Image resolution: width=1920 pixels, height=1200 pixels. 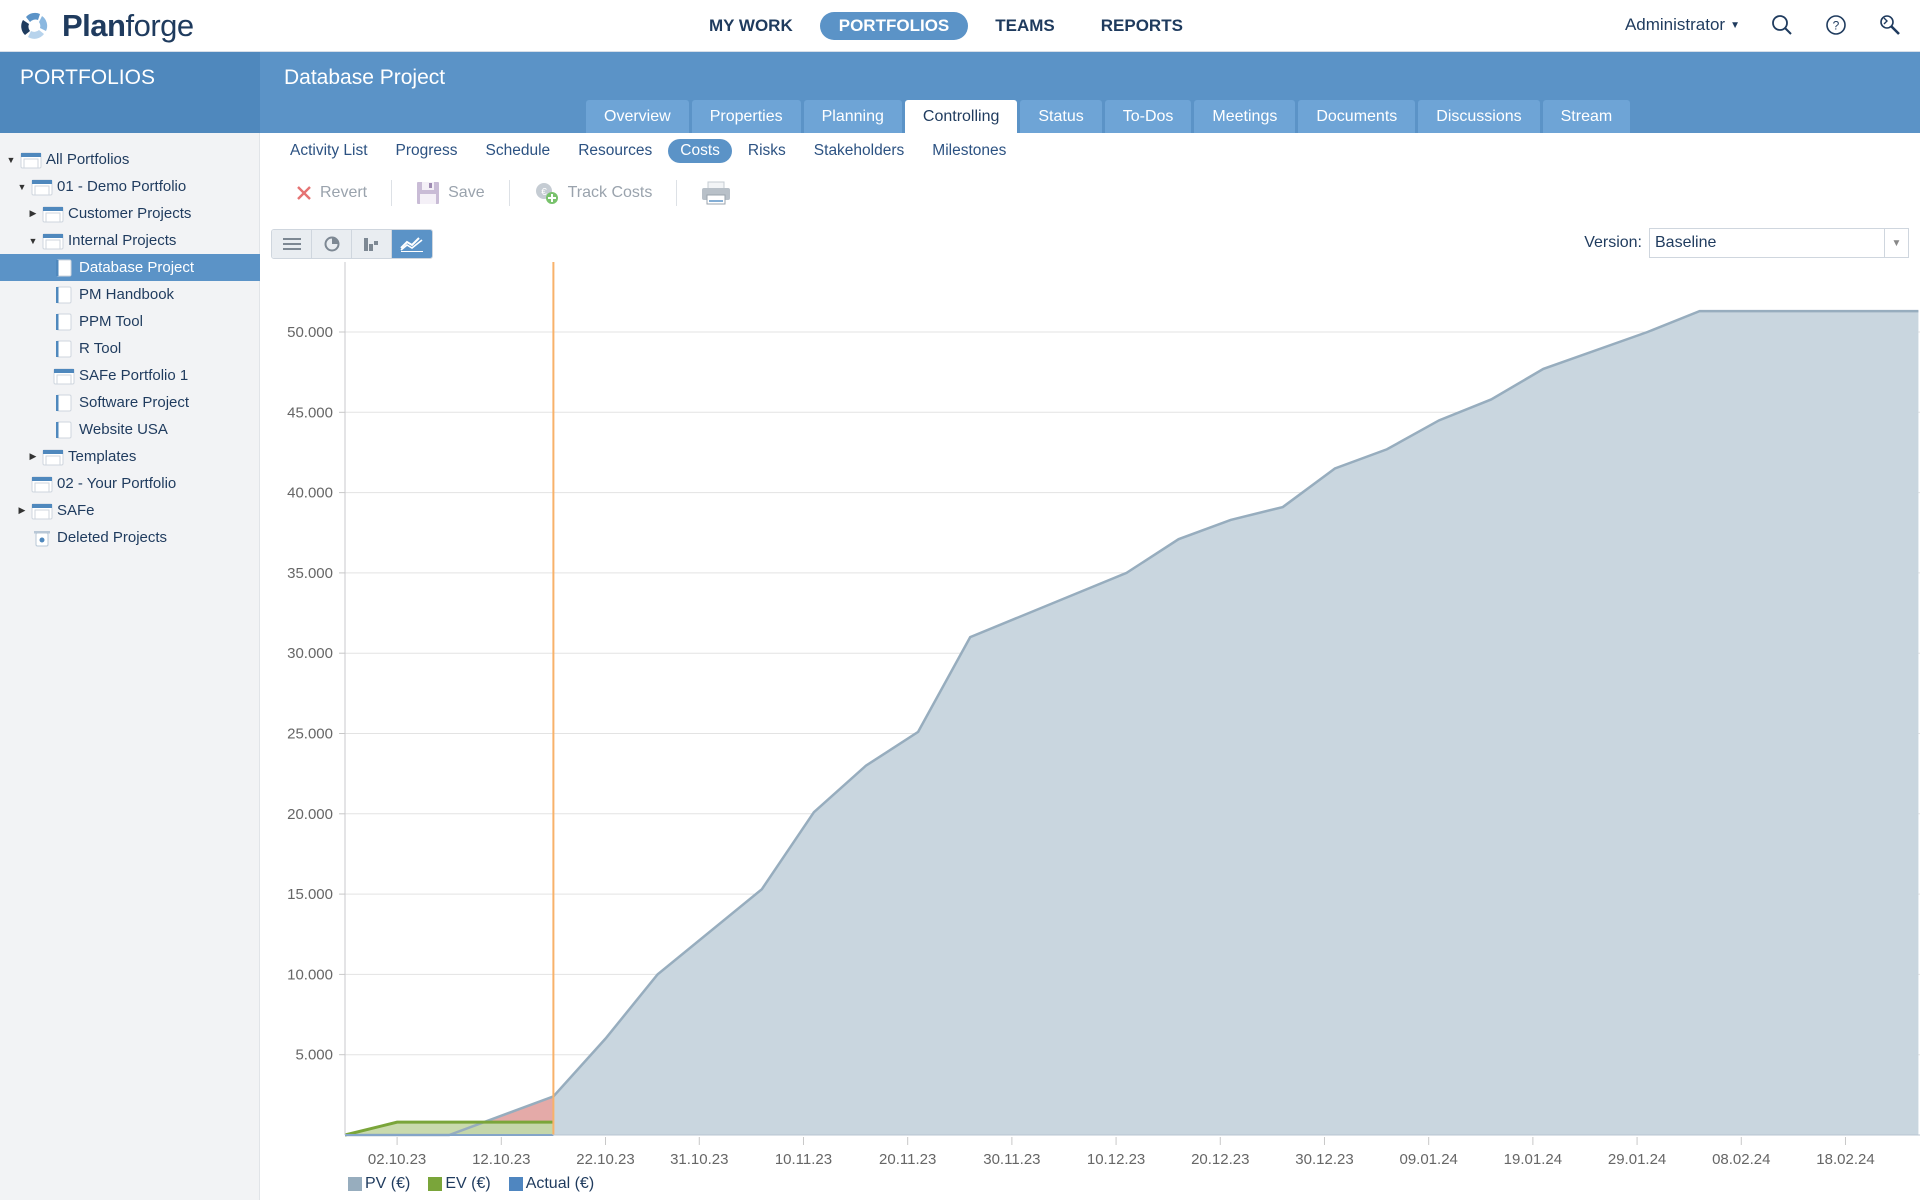 I want to click on save-label: Save, so click(x=466, y=192).